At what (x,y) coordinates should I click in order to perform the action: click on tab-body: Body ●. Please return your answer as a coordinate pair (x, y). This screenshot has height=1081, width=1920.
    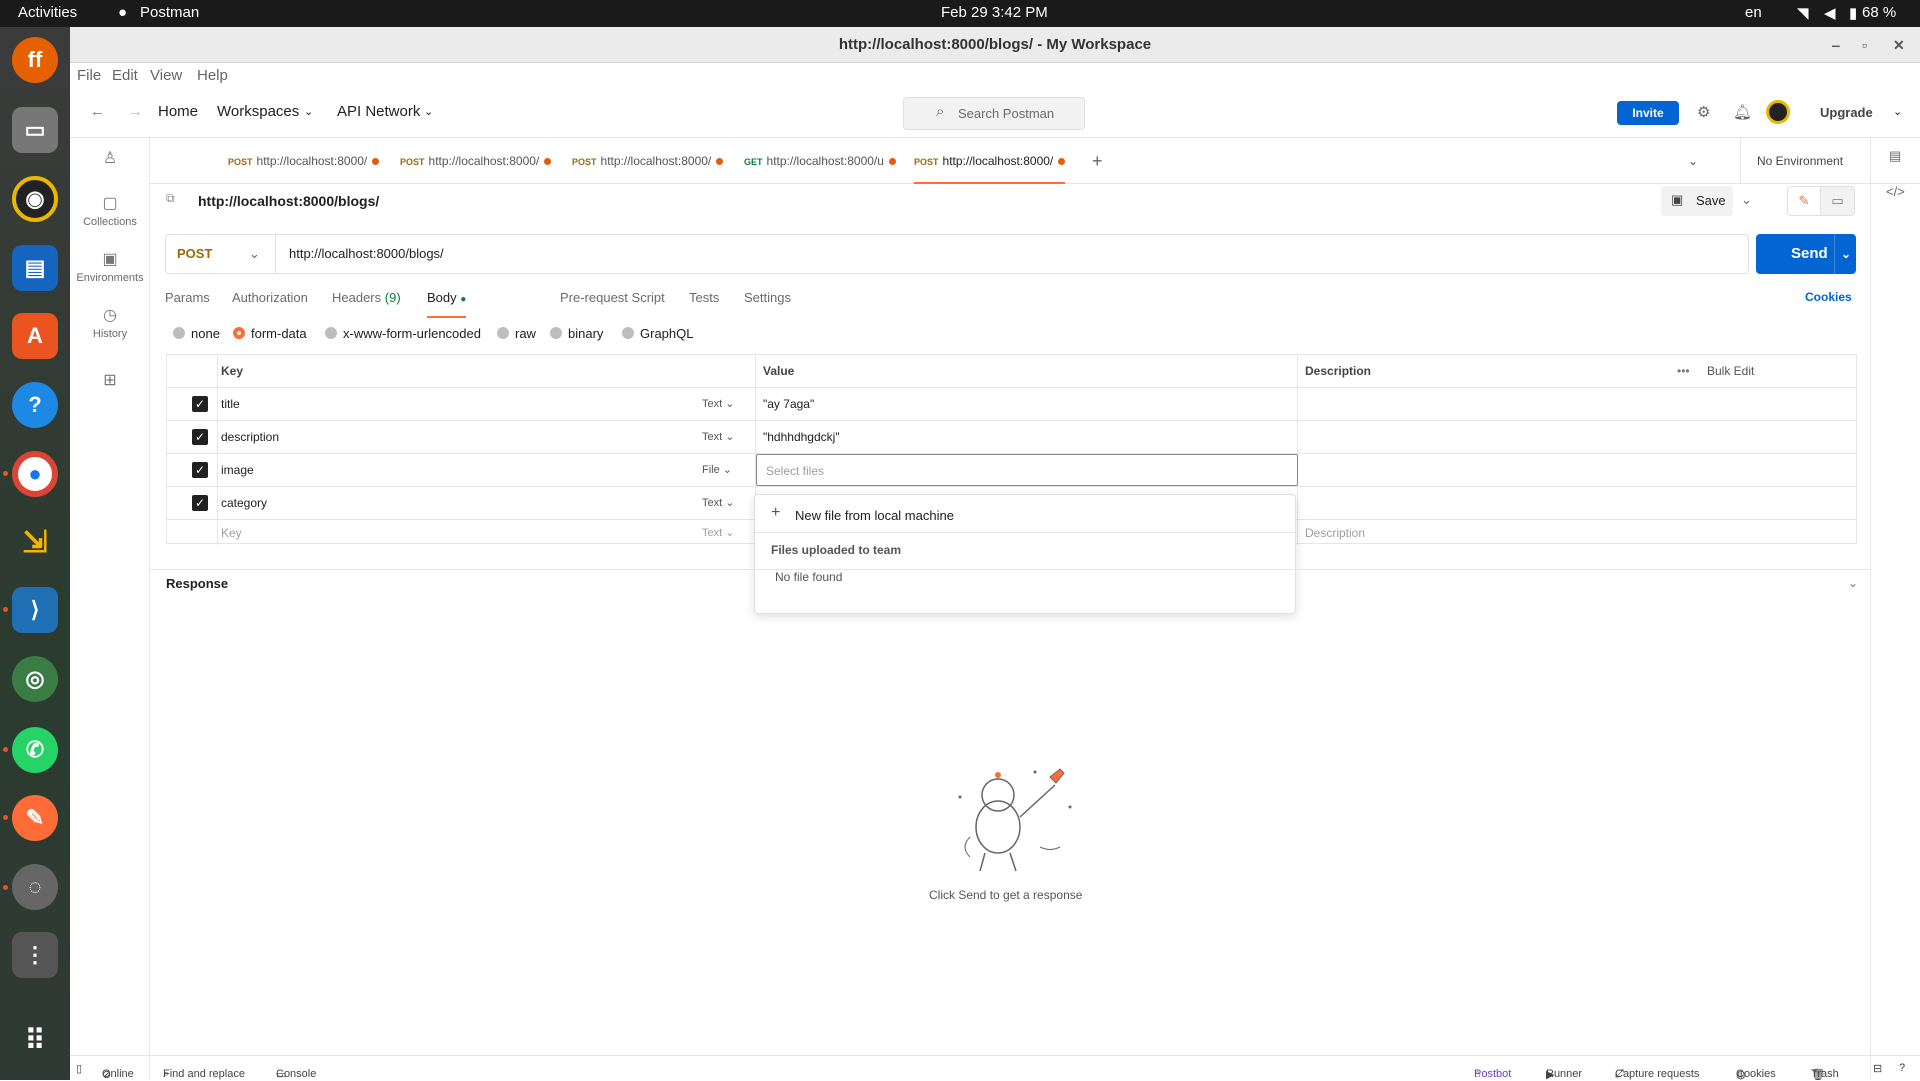
    Looking at the image, I should click on (447, 304).